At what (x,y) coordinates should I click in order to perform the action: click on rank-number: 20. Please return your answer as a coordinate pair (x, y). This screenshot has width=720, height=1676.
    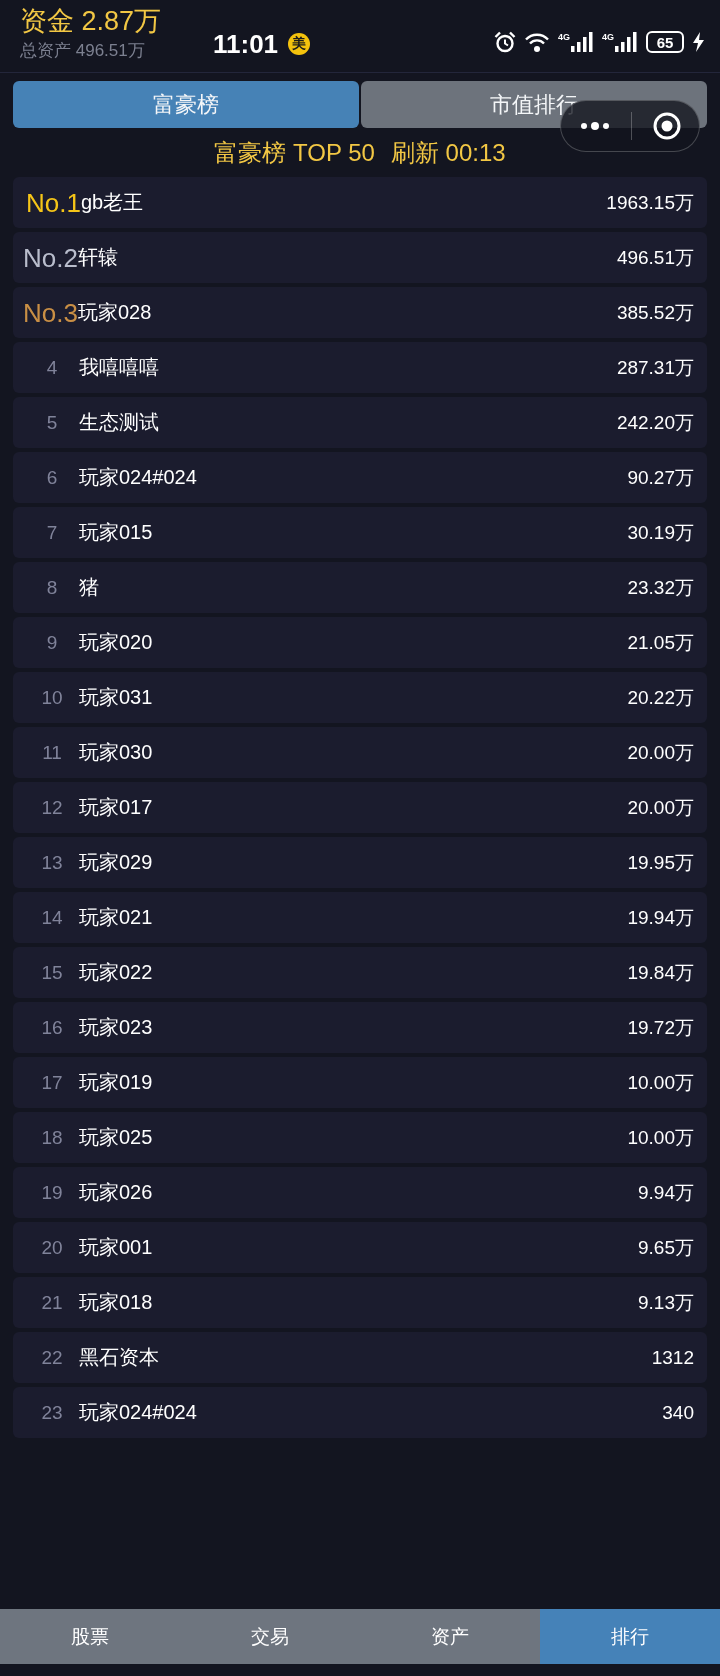
    Looking at the image, I should click on (52, 1247).